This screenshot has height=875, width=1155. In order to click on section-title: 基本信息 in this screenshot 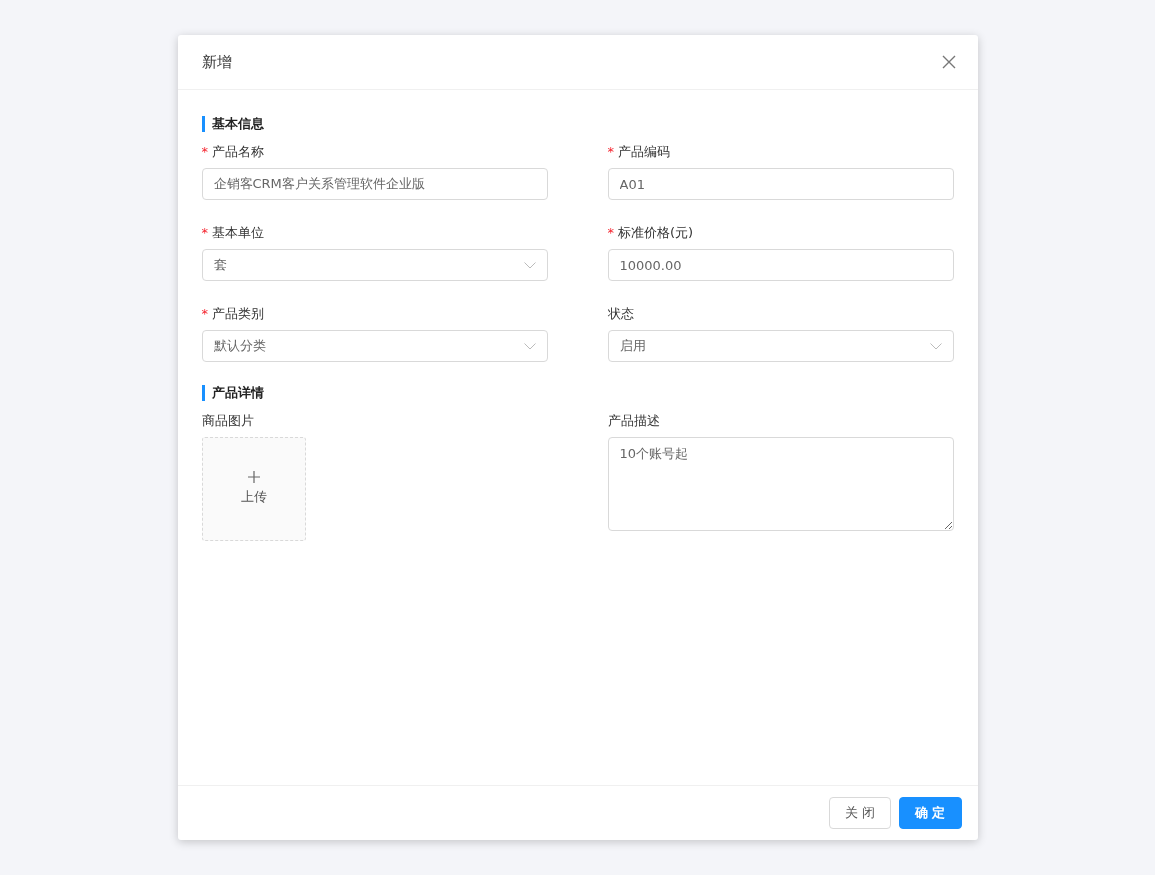, I will do `click(577, 124)`.